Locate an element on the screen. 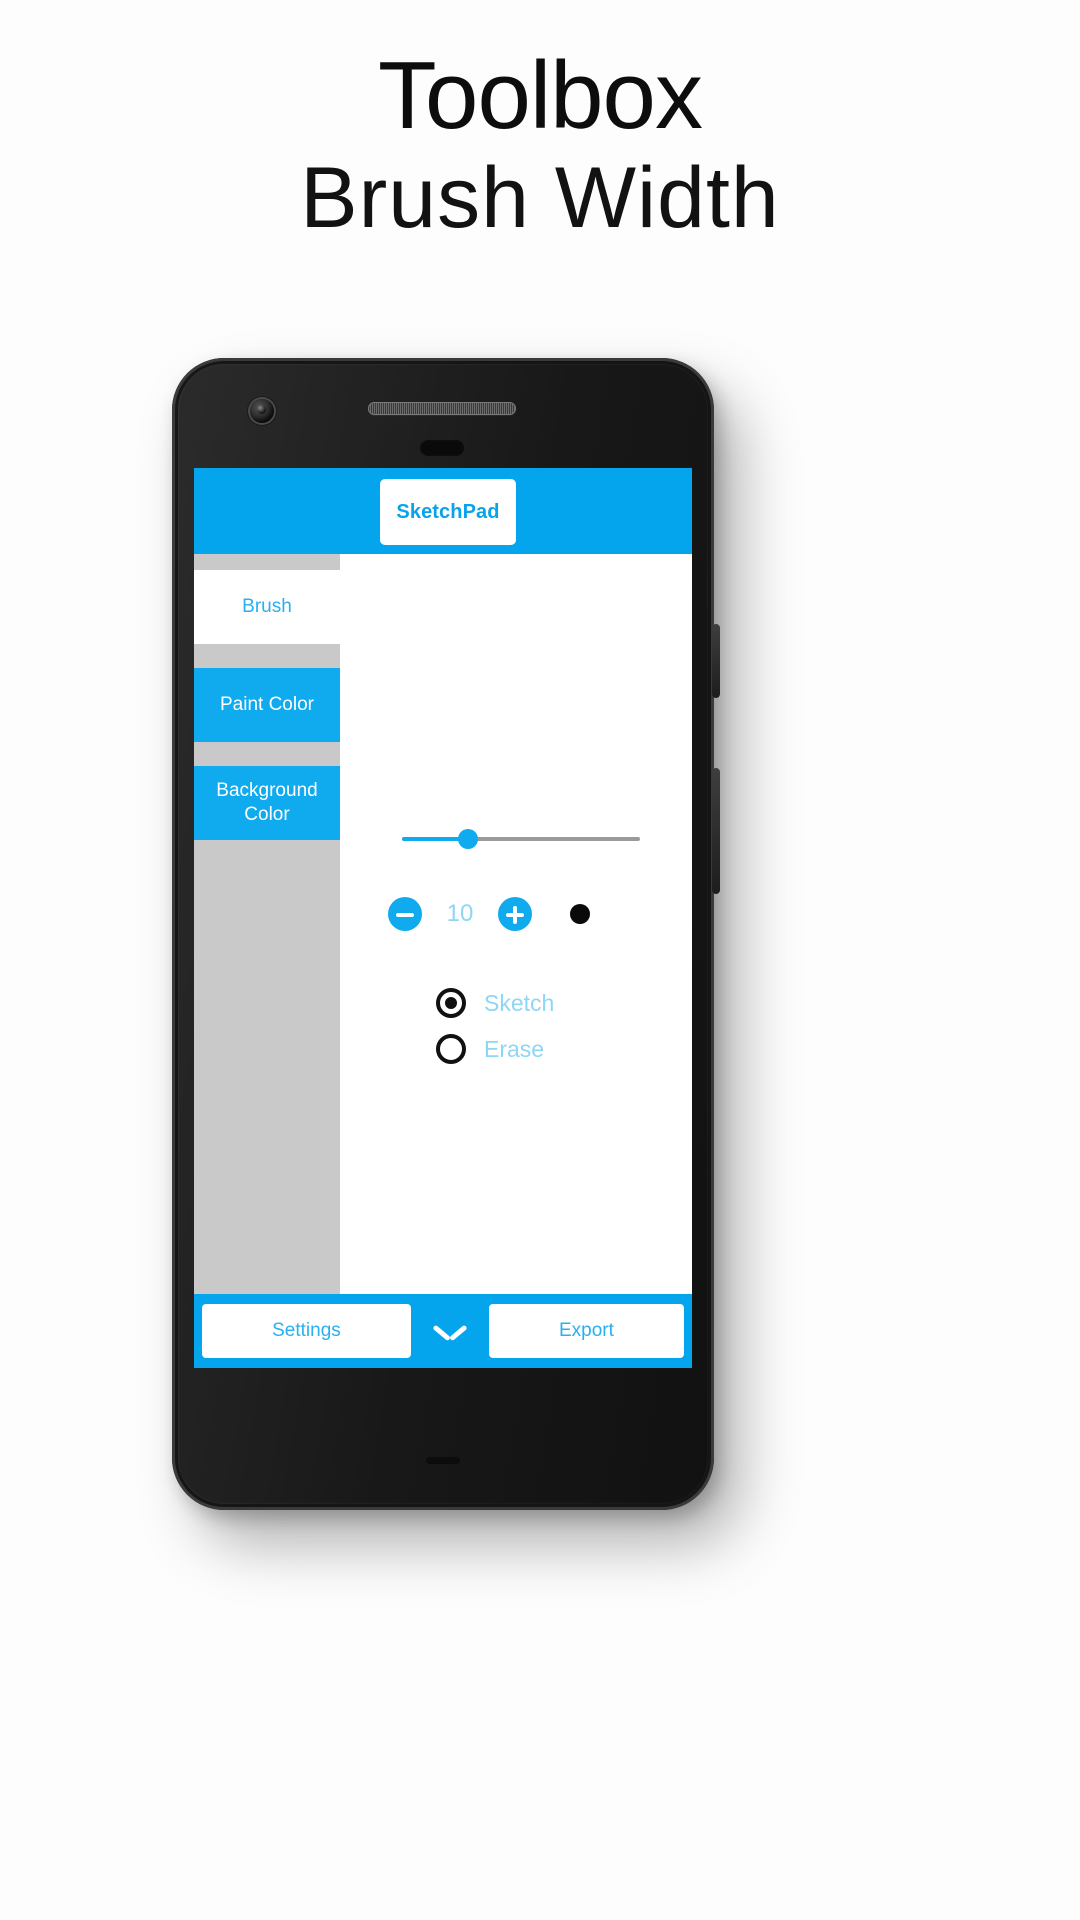 Image resolution: width=1080 pixels, height=1920 pixels. expand-toggle is located at coordinates (450, 1331).